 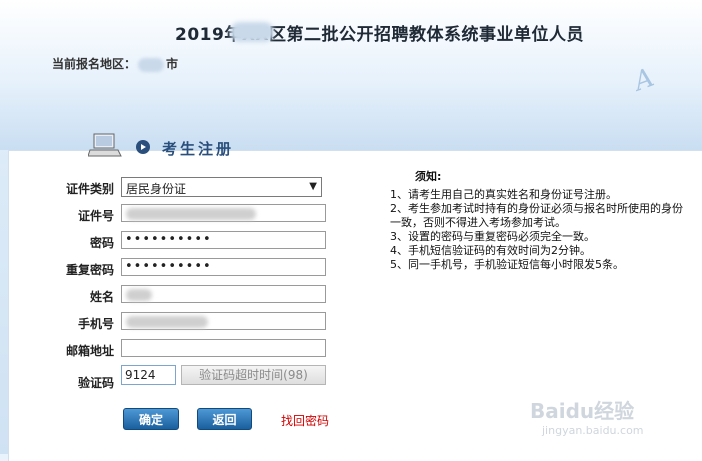 I want to click on password-confirm-label: 重复密码, so click(x=89, y=270).